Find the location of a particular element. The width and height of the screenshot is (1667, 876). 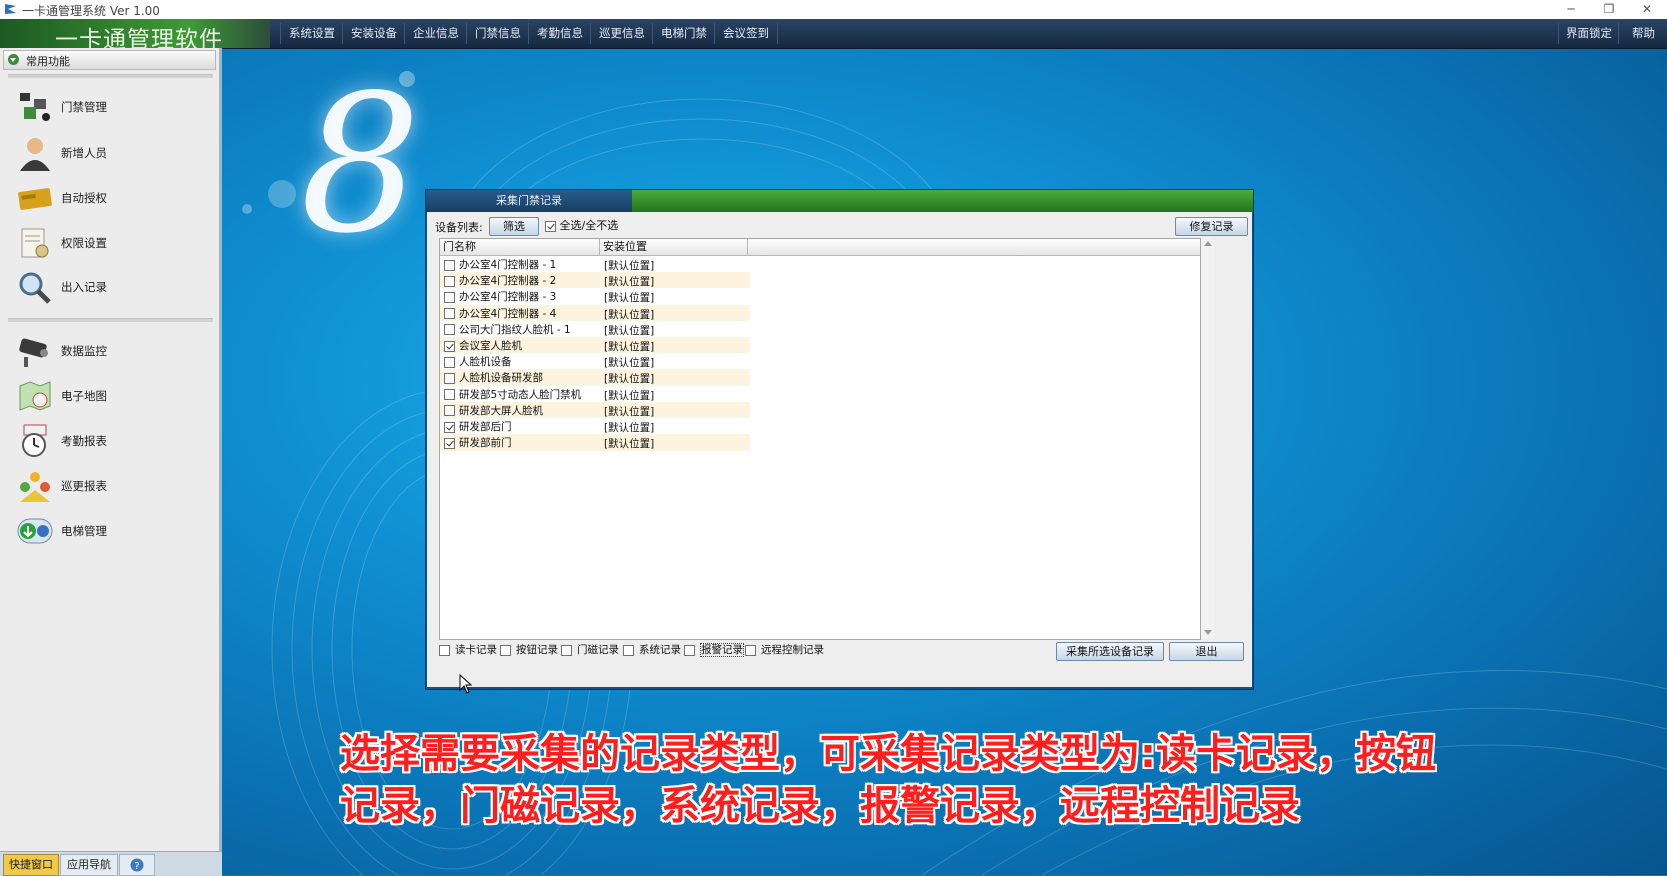

close-button: ✕ is located at coordinates (1647, 9).